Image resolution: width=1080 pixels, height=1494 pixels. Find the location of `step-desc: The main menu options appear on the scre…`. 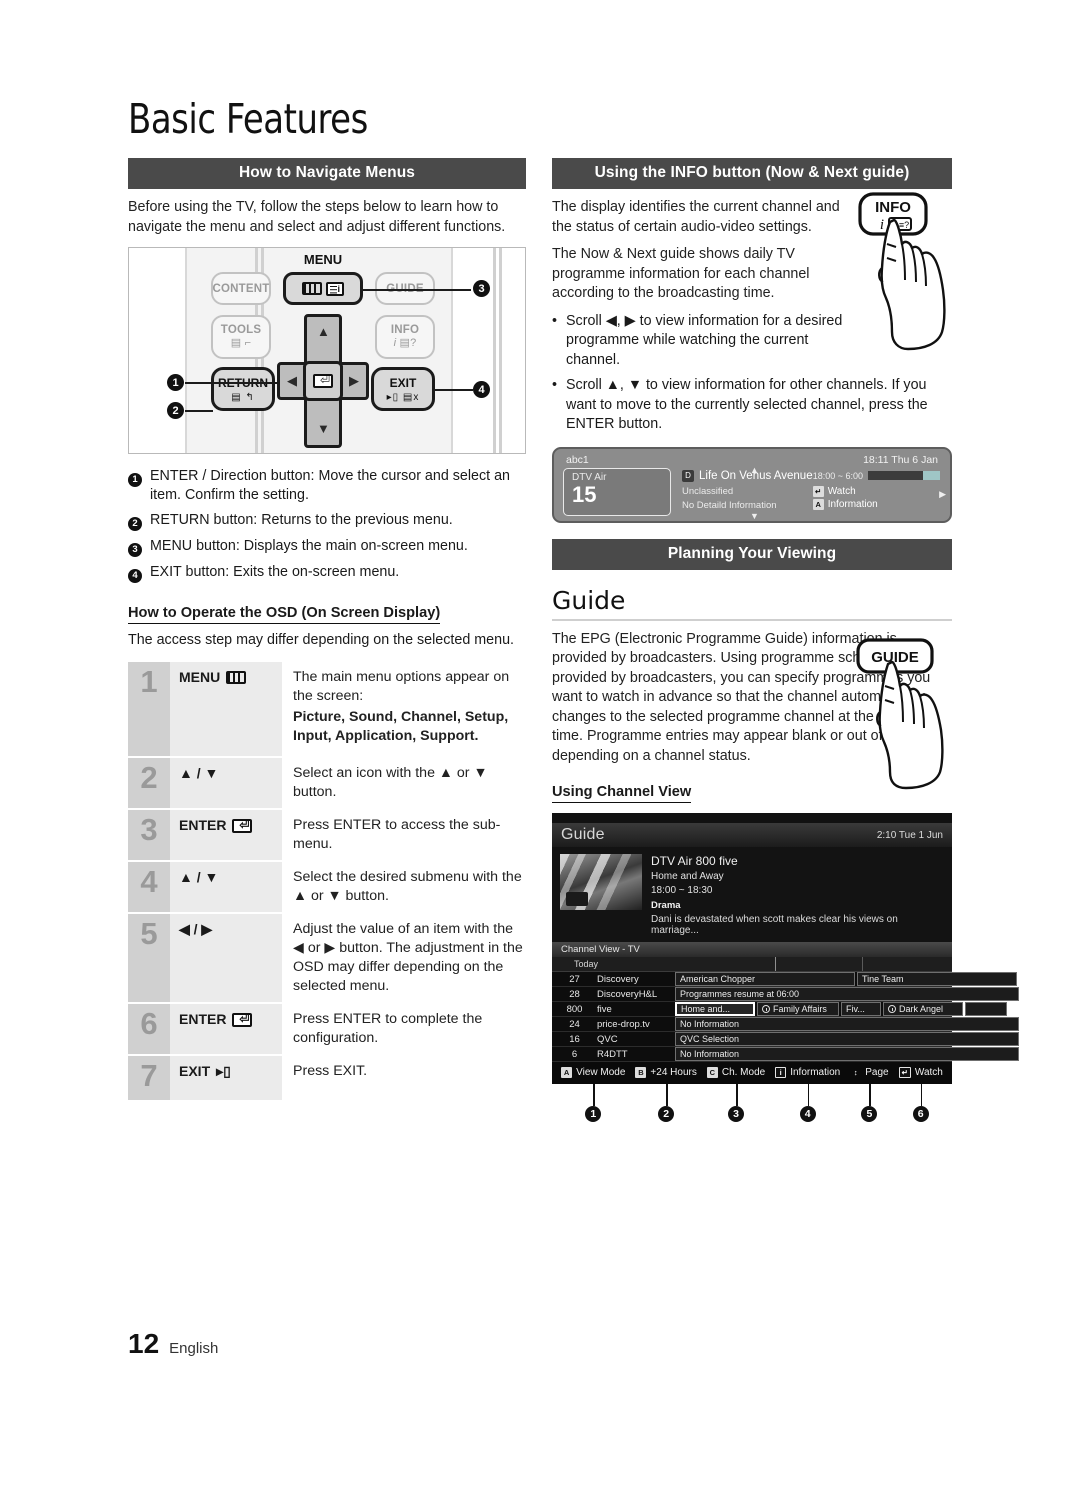

step-desc: The main menu options appear on the scre… is located at coordinates (404, 709).